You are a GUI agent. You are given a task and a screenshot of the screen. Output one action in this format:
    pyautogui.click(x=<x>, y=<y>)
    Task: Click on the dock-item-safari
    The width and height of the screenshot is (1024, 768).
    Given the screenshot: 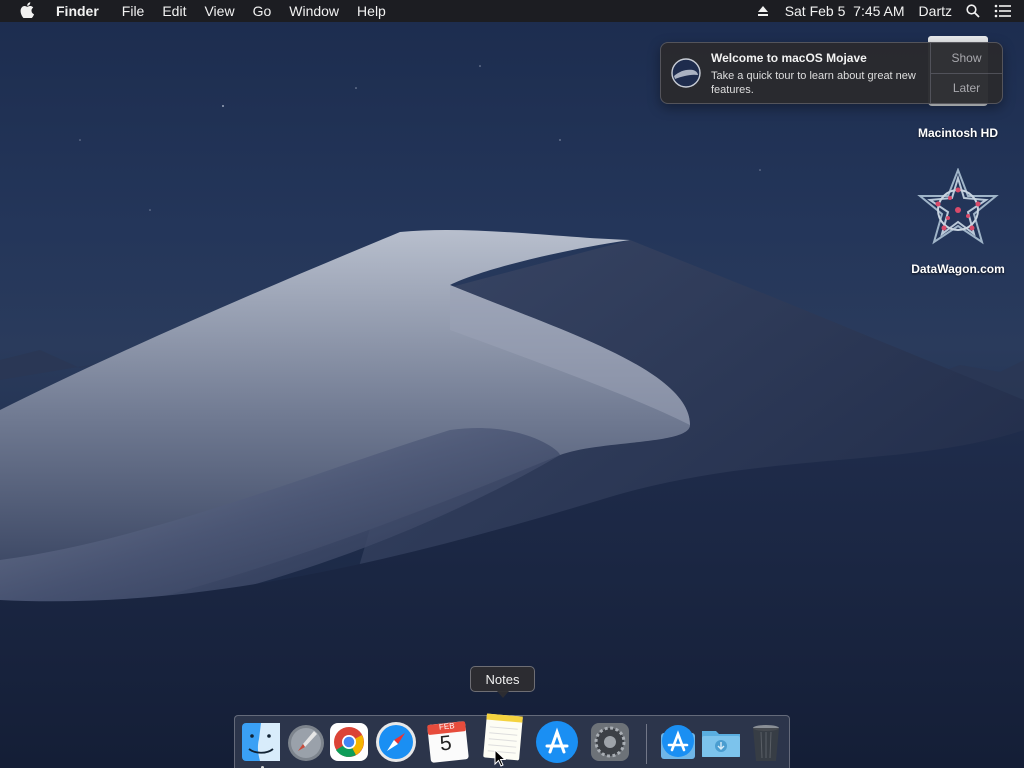 What is the action you would take?
    pyautogui.click(x=396, y=742)
    